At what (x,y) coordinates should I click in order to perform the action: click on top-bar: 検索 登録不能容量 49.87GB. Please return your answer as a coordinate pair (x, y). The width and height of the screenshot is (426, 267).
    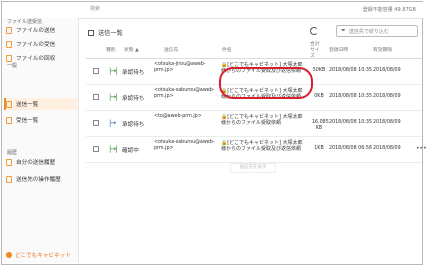
    Looking at the image, I should click on (213, 10).